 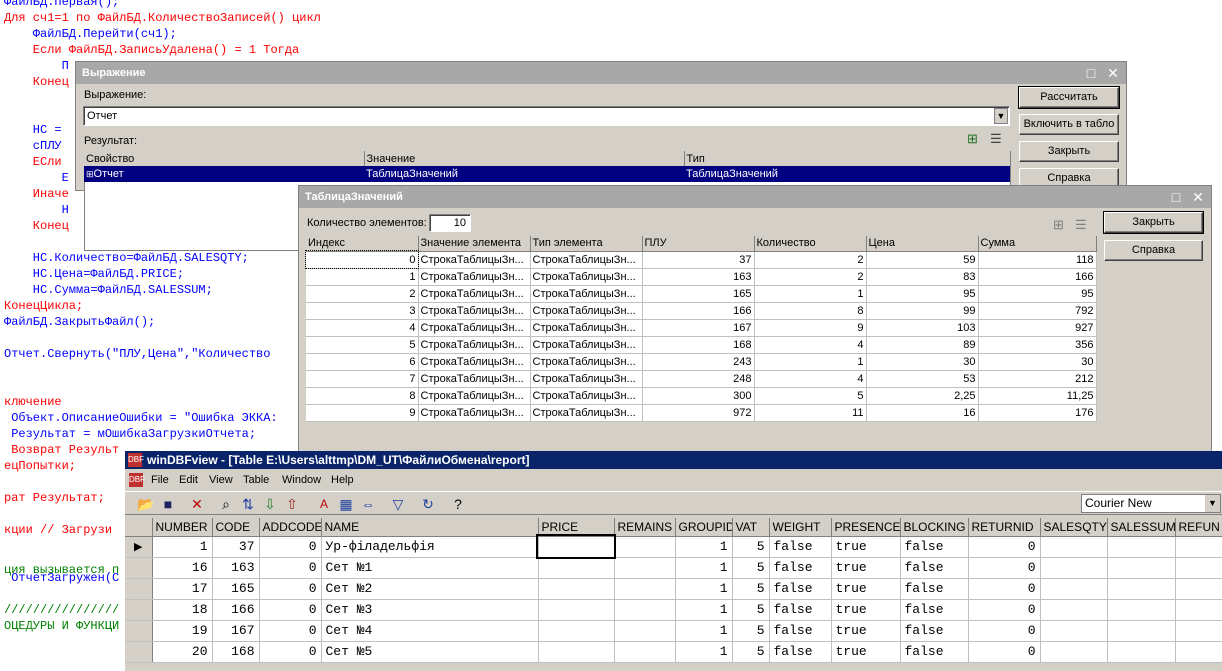 What do you see at coordinates (226, 504) in the screenshot?
I see `find-icon: ⌕` at bounding box center [226, 504].